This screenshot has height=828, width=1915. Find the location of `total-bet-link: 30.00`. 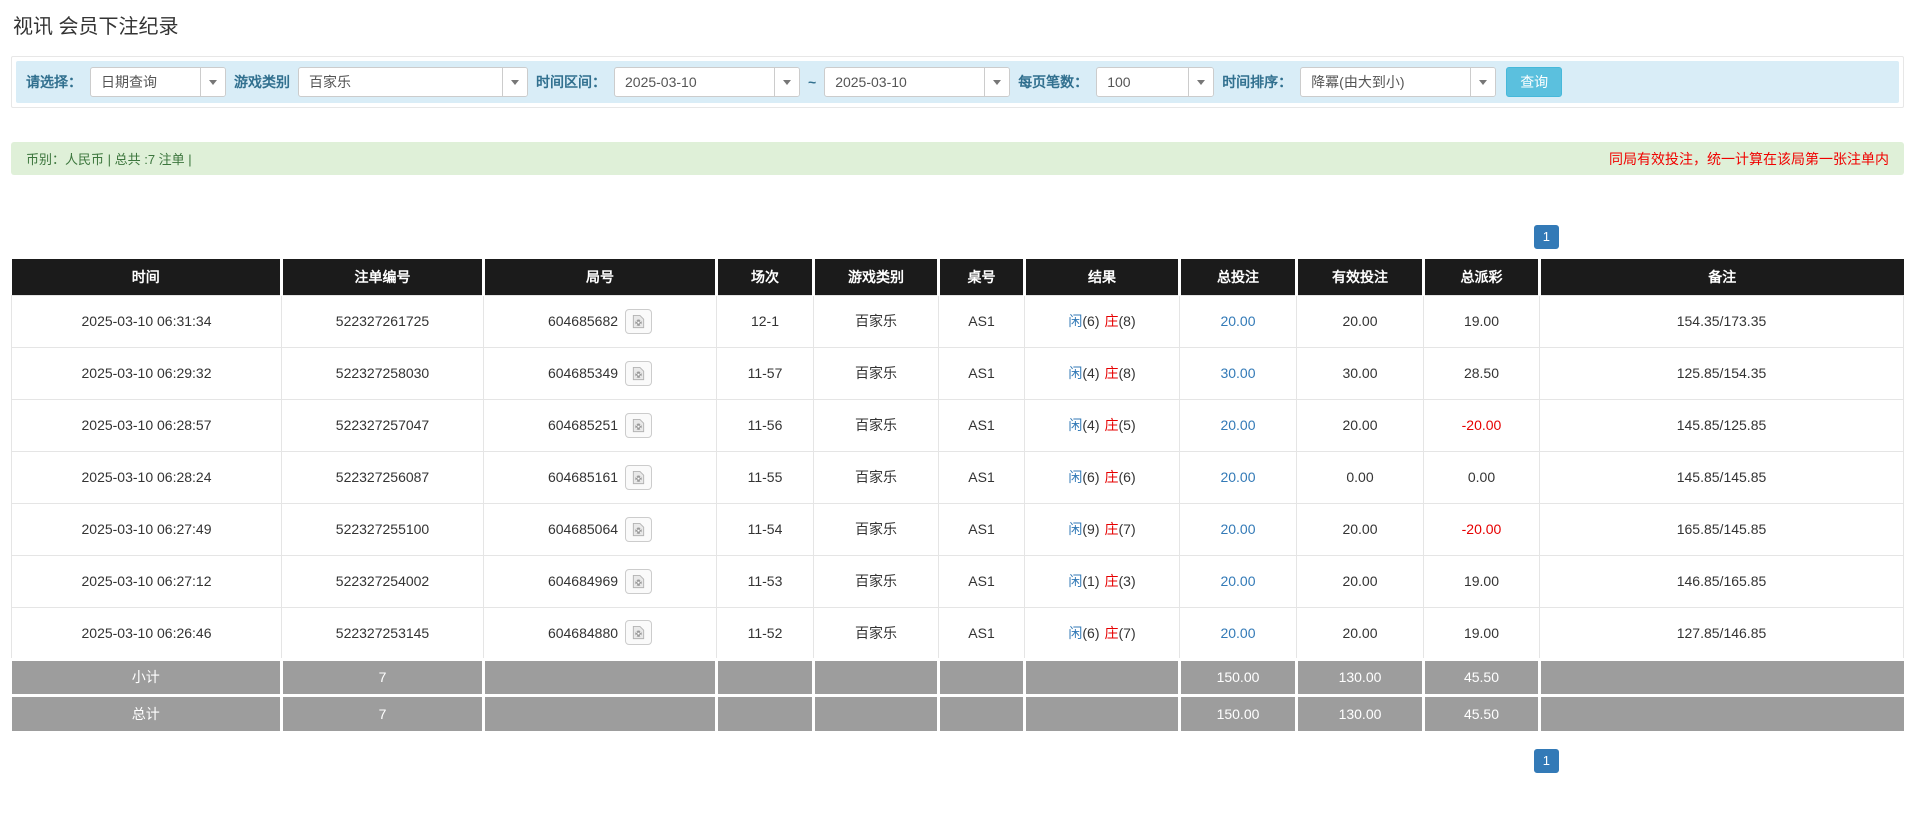

total-bet-link: 30.00 is located at coordinates (1237, 373).